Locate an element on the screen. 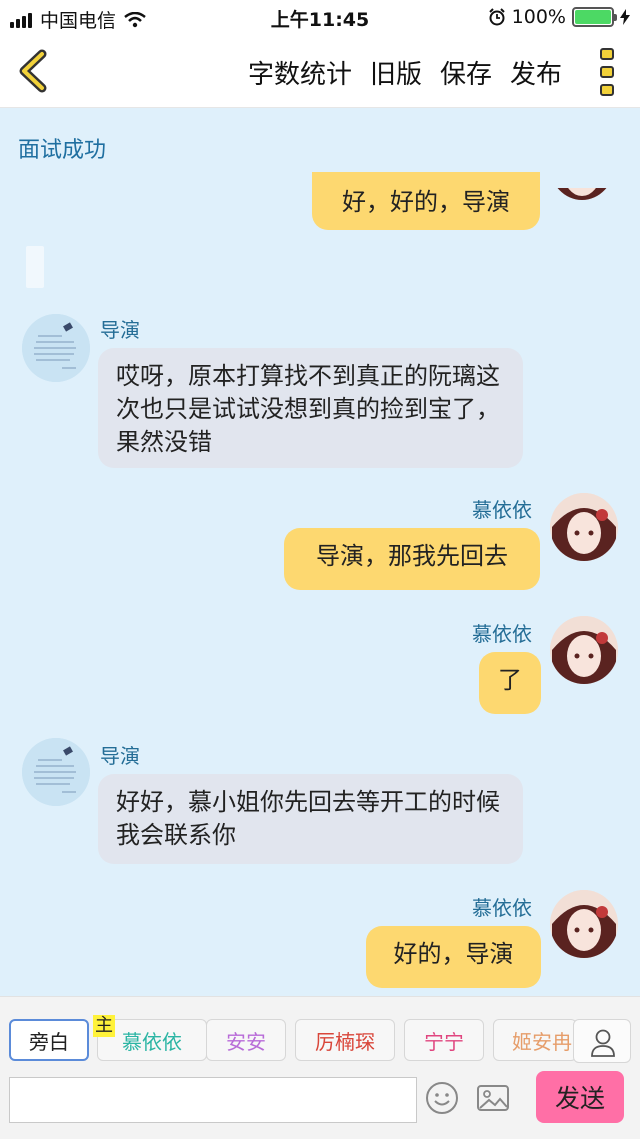  message-input is located at coordinates (213, 1100).